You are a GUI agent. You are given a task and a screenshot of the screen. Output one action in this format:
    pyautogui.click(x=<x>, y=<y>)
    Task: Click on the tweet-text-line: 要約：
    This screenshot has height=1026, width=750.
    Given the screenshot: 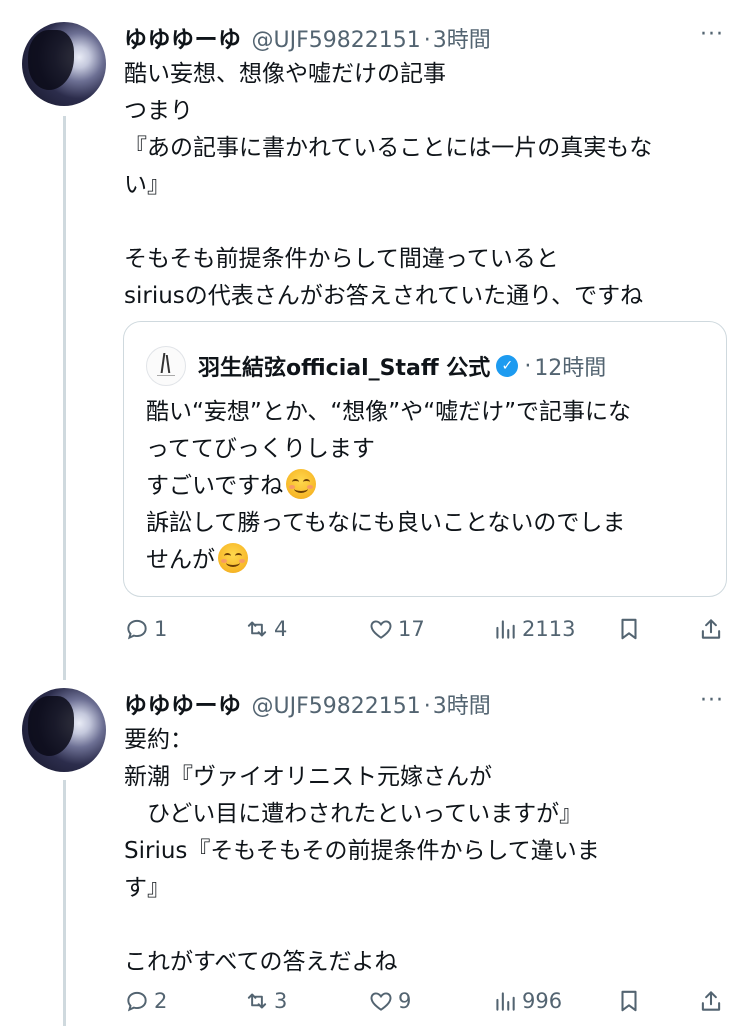 What is the action you would take?
    pyautogui.click(x=158, y=740)
    